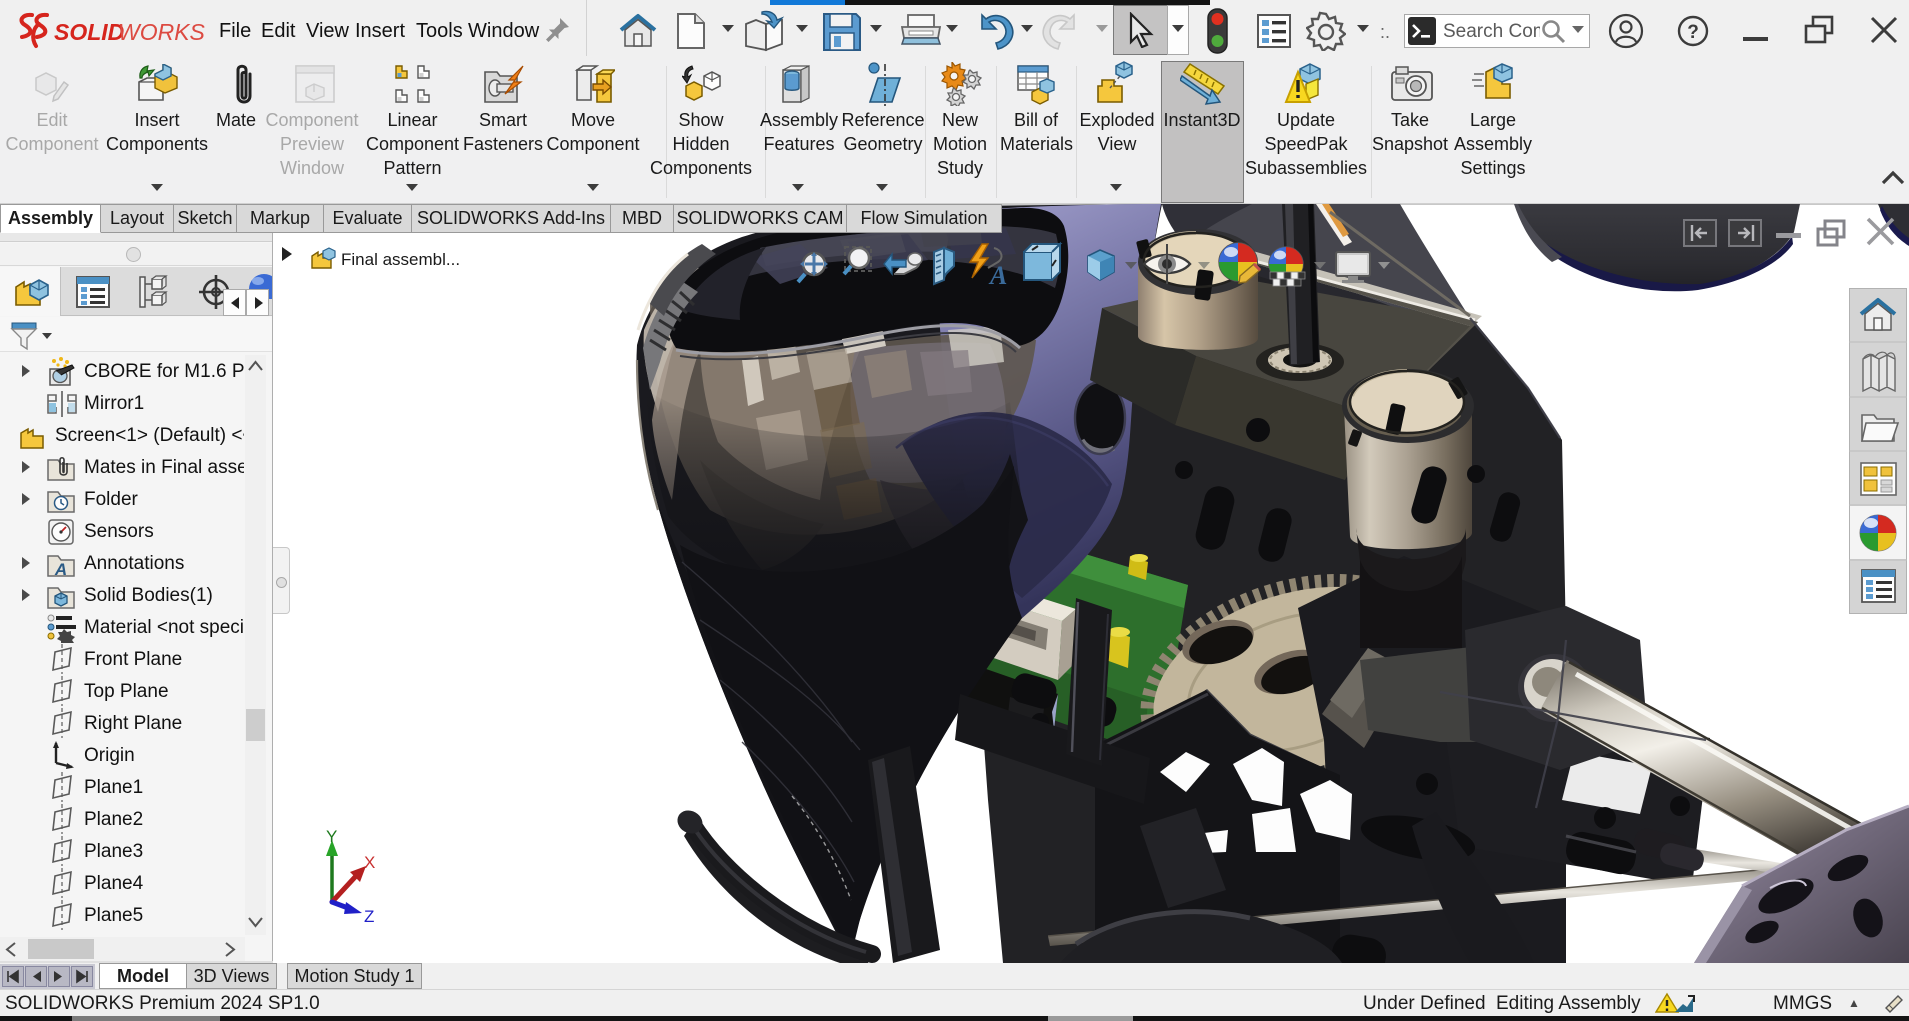  What do you see at coordinates (89, 32) in the screenshot?
I see `svg-text: SOLID` at bounding box center [89, 32].